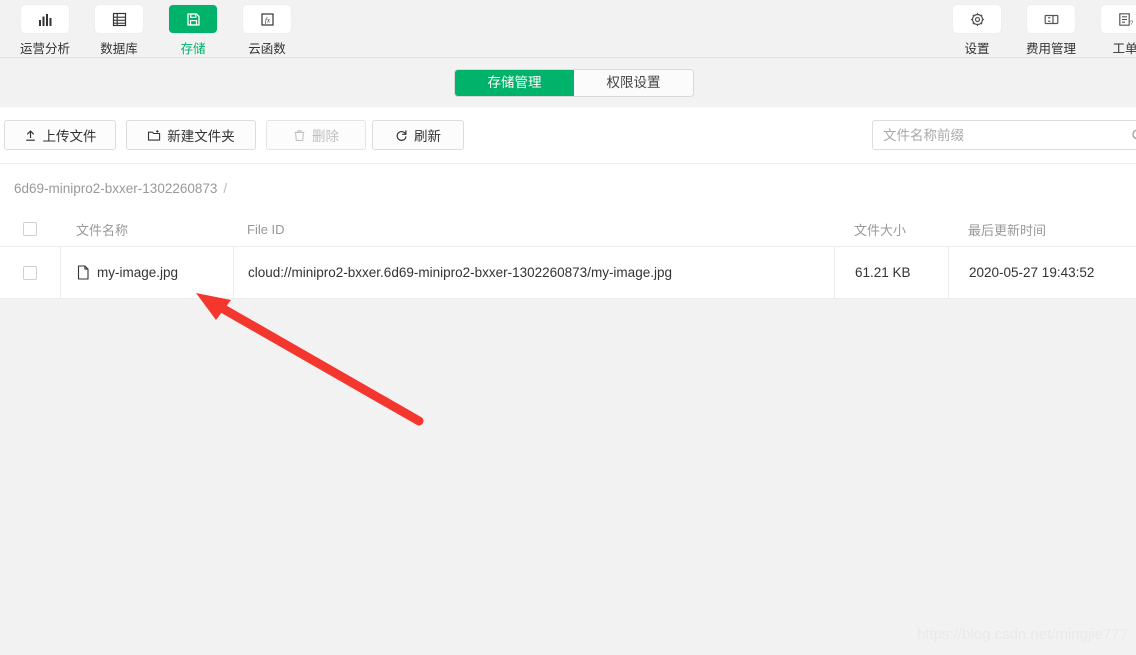  What do you see at coordinates (310, 359) in the screenshot?
I see `red-arrow-annotation` at bounding box center [310, 359].